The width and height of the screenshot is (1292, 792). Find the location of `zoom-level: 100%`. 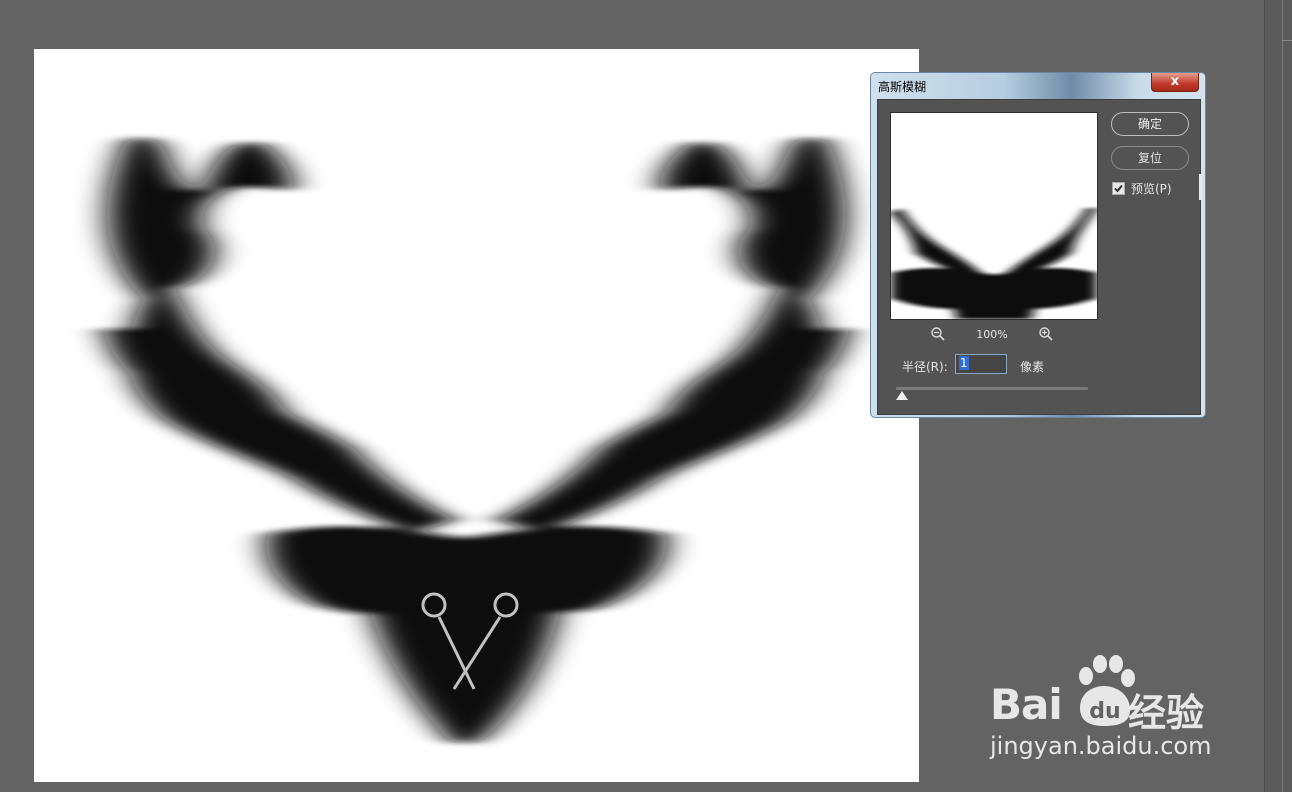

zoom-level: 100% is located at coordinates (992, 334).